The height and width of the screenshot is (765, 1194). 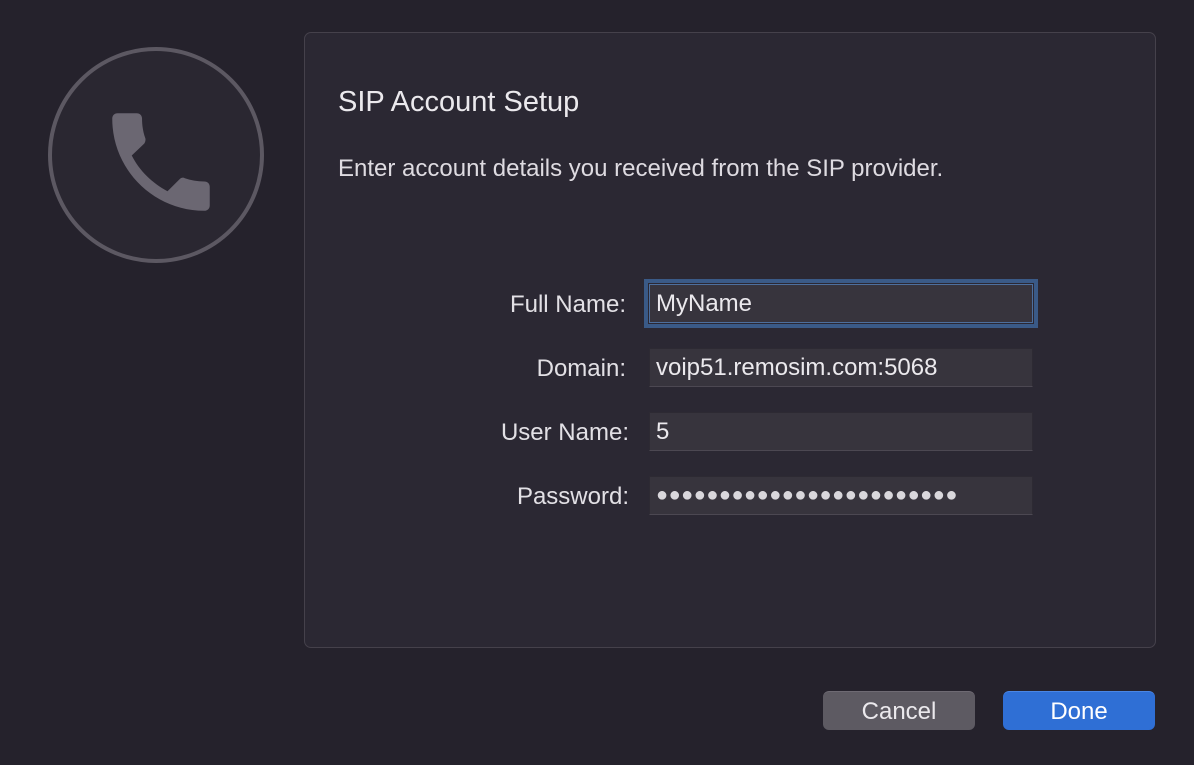 What do you see at coordinates (581, 368) in the screenshot?
I see `domain-label: Domain:` at bounding box center [581, 368].